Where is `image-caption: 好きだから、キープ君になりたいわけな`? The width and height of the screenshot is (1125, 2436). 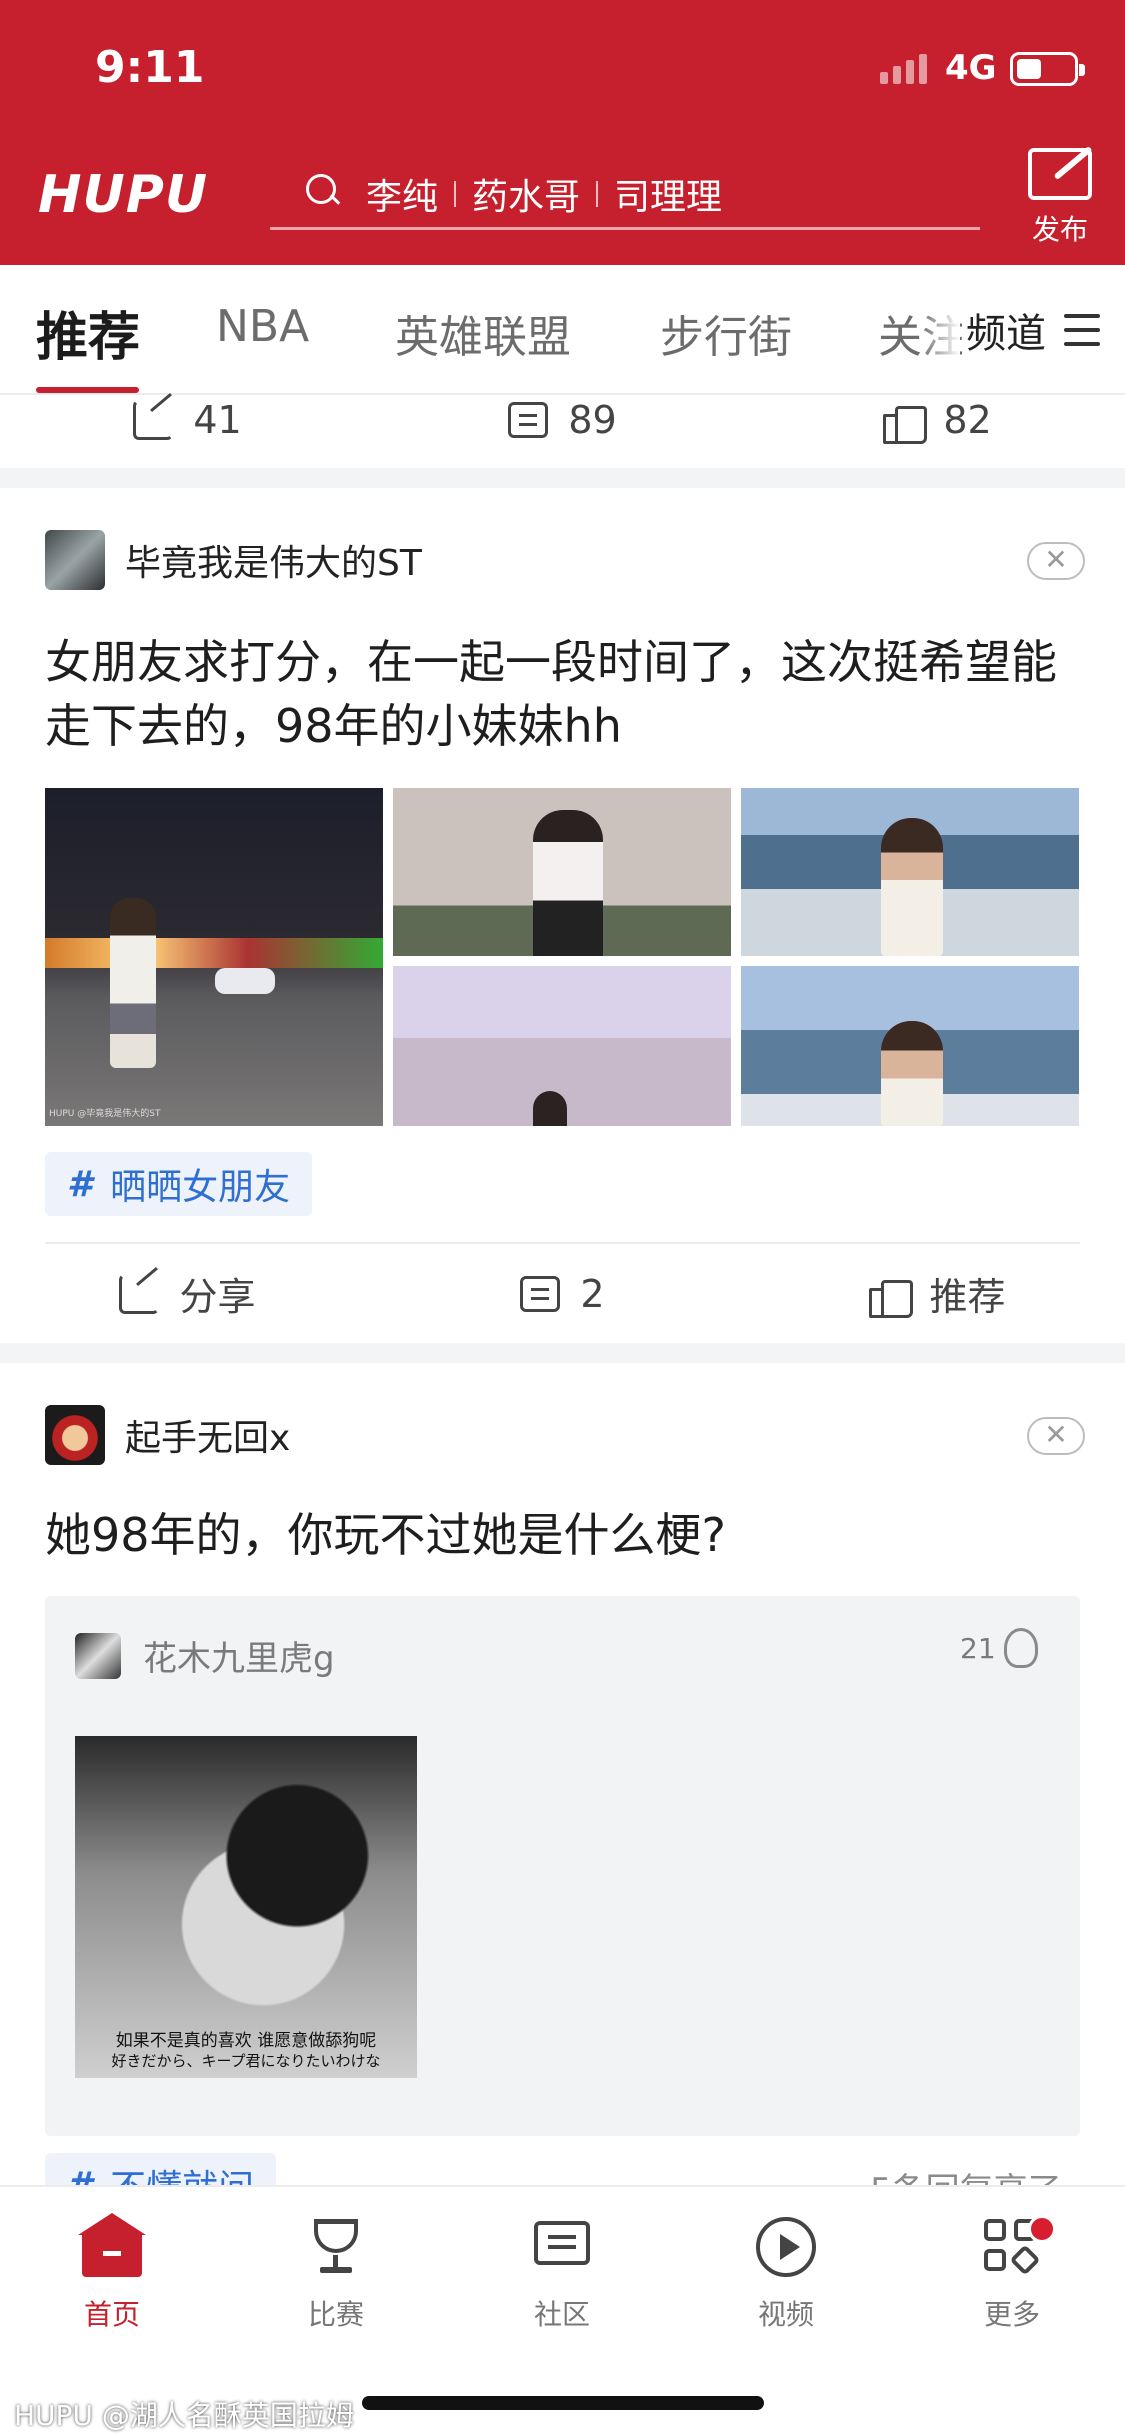 image-caption: 好きだから、キープ君になりたいわけな is located at coordinates (246, 2061).